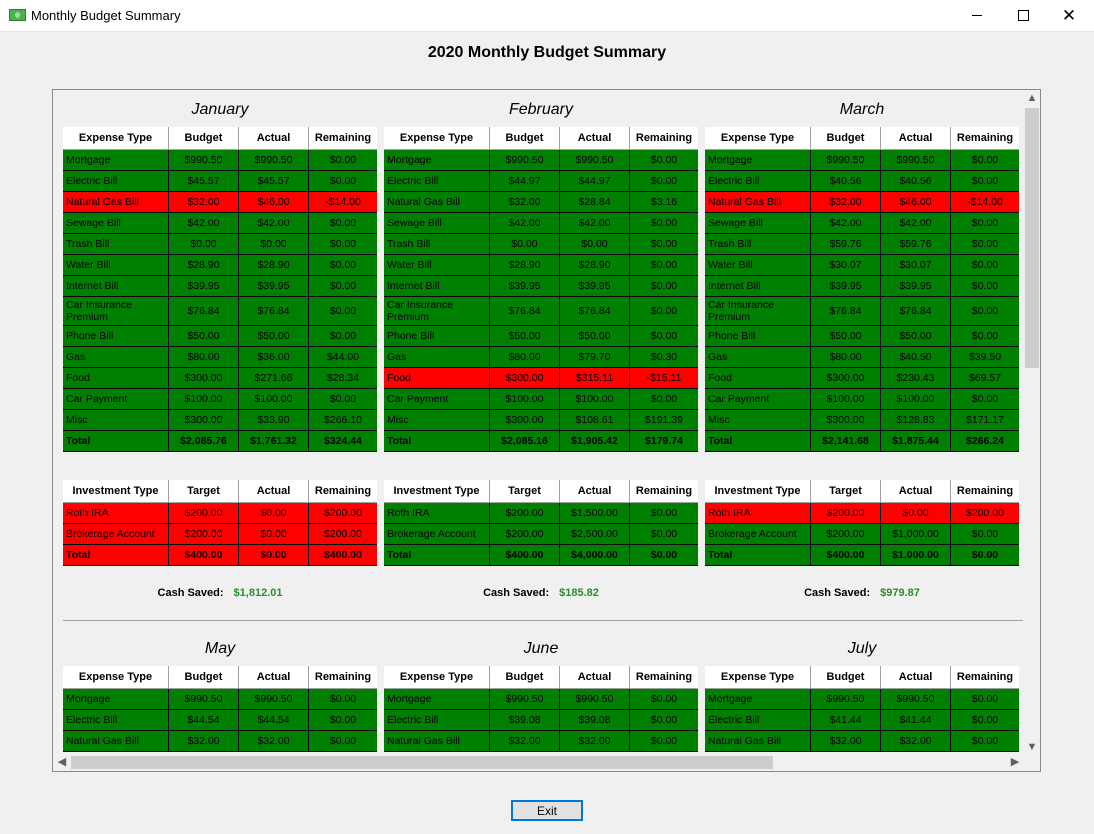  I want to click on horizontal-scroll-thumb, so click(422, 762).